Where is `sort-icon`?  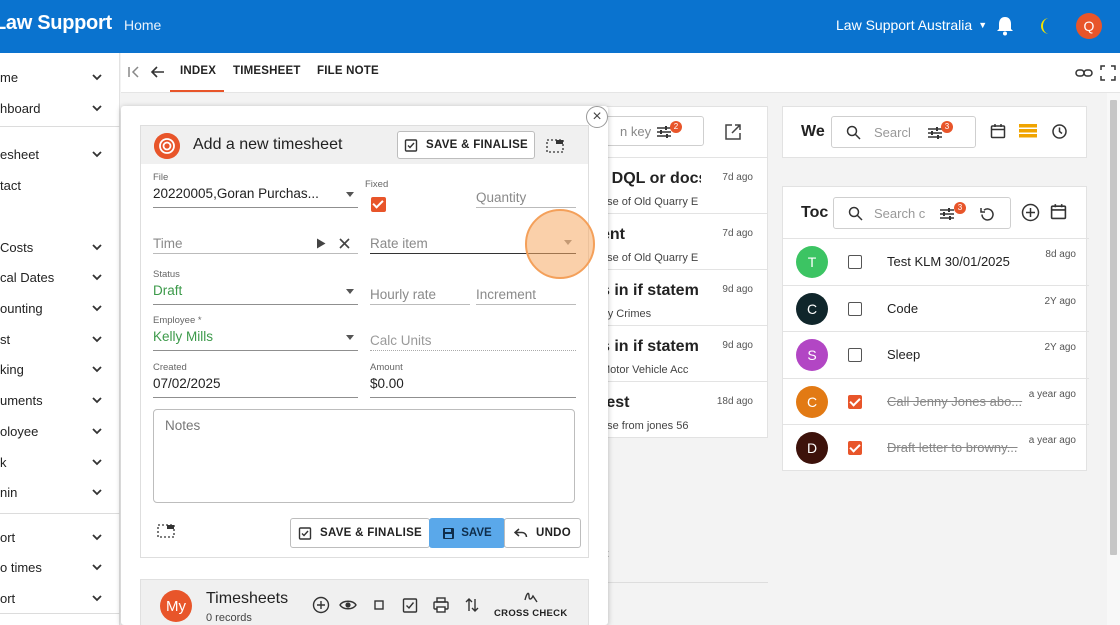
sort-icon is located at coordinates (472, 605).